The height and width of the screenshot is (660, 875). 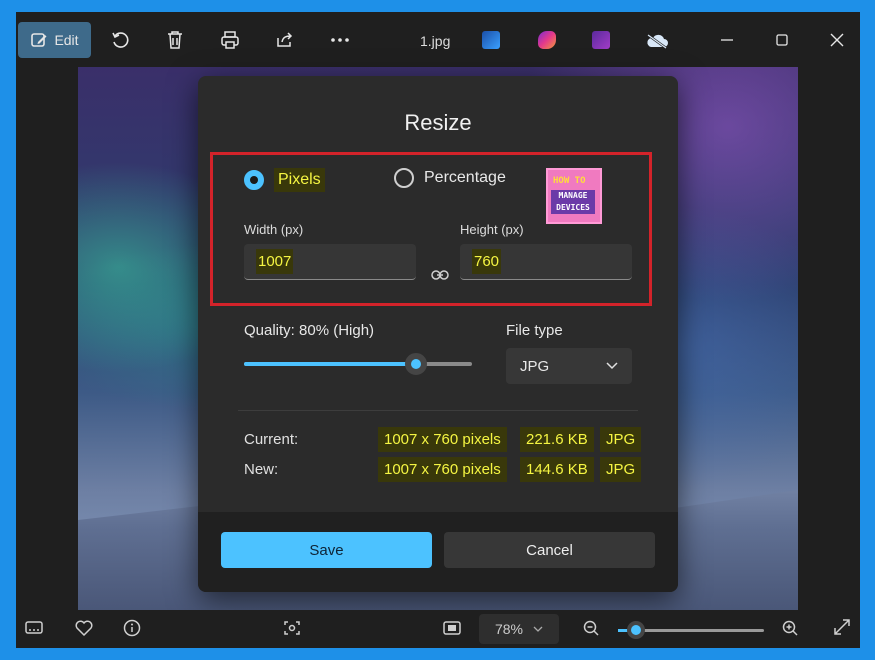 What do you see at coordinates (621, 439) in the screenshot?
I see `current-type: JPG` at bounding box center [621, 439].